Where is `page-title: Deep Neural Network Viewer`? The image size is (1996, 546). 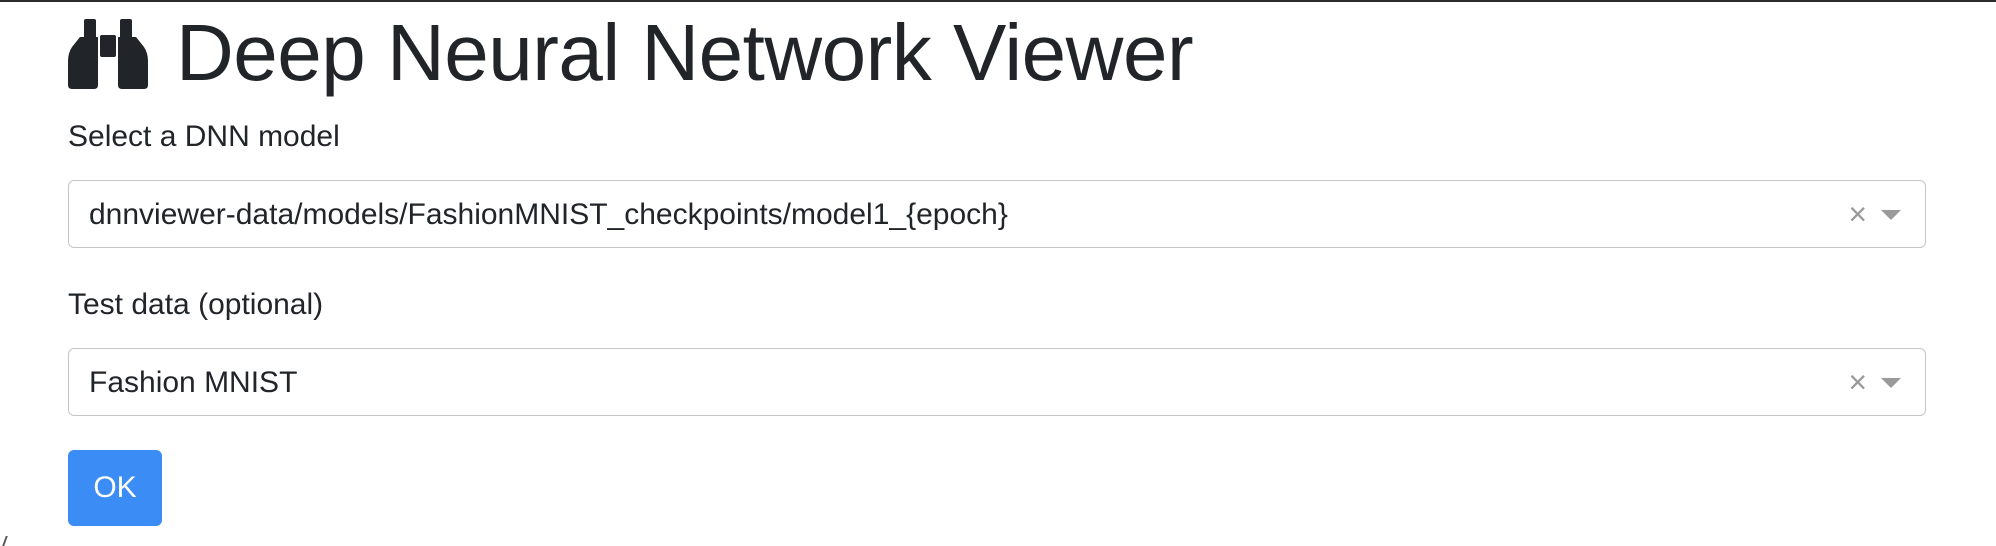
page-title: Deep Neural Network Viewer is located at coordinates (685, 52).